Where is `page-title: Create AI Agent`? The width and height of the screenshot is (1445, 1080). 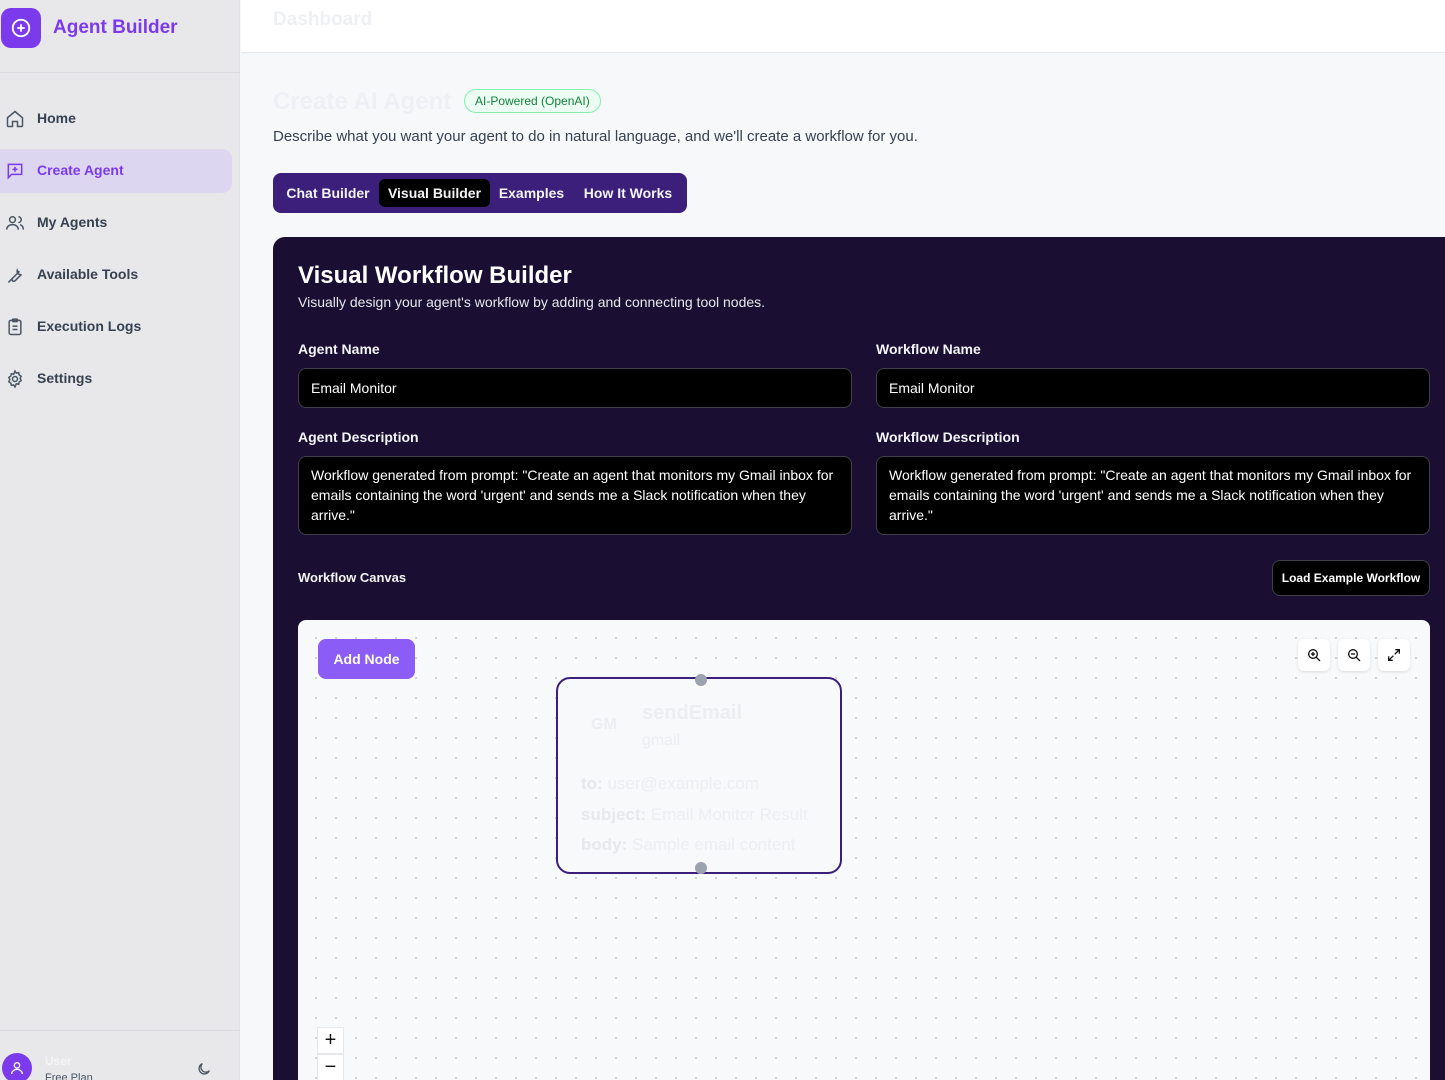 page-title: Create AI Agent is located at coordinates (362, 101).